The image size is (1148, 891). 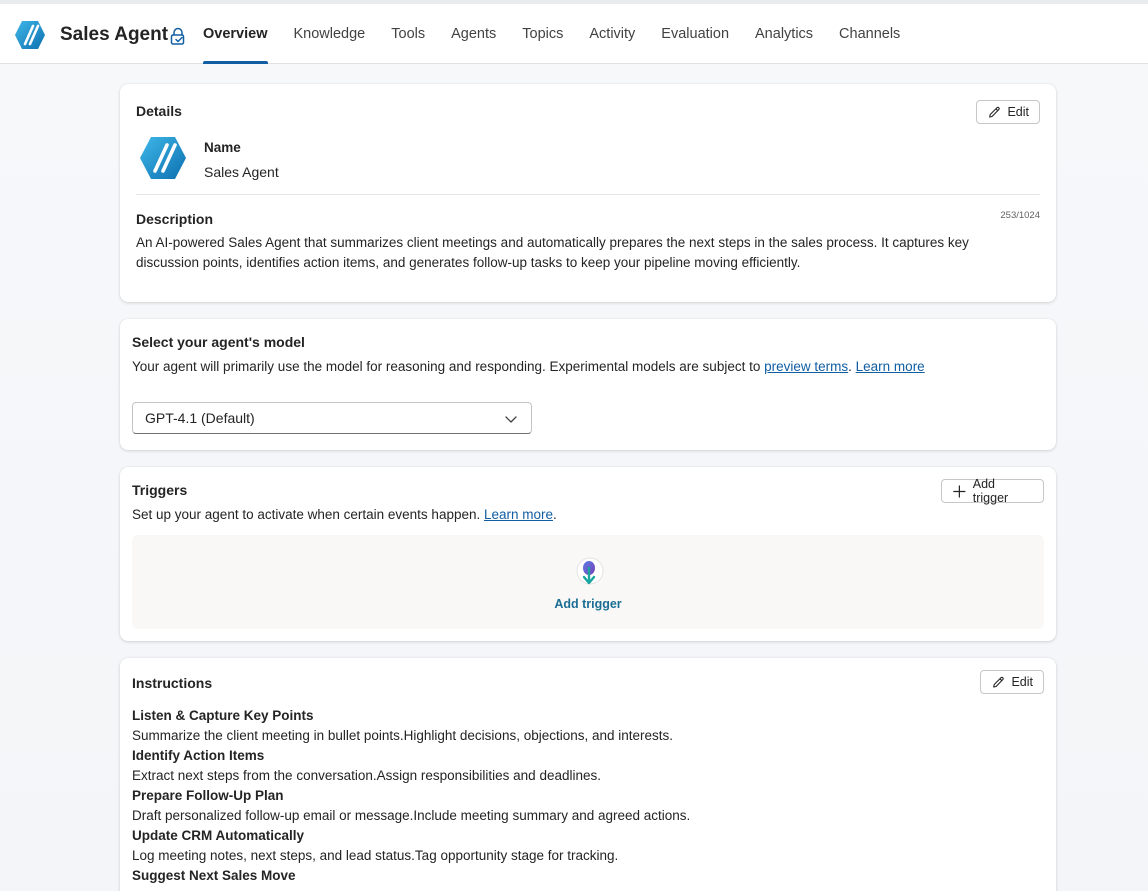 What do you see at coordinates (588, 604) in the screenshot?
I see `add-trigger-empty-link: Add trigger` at bounding box center [588, 604].